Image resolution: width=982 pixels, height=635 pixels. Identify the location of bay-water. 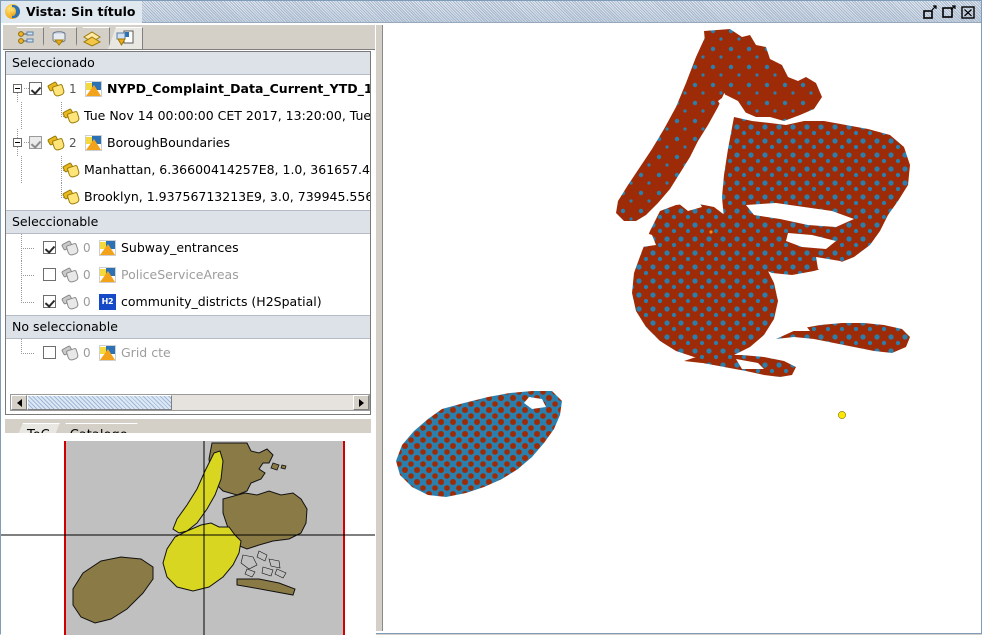
(263, 564).